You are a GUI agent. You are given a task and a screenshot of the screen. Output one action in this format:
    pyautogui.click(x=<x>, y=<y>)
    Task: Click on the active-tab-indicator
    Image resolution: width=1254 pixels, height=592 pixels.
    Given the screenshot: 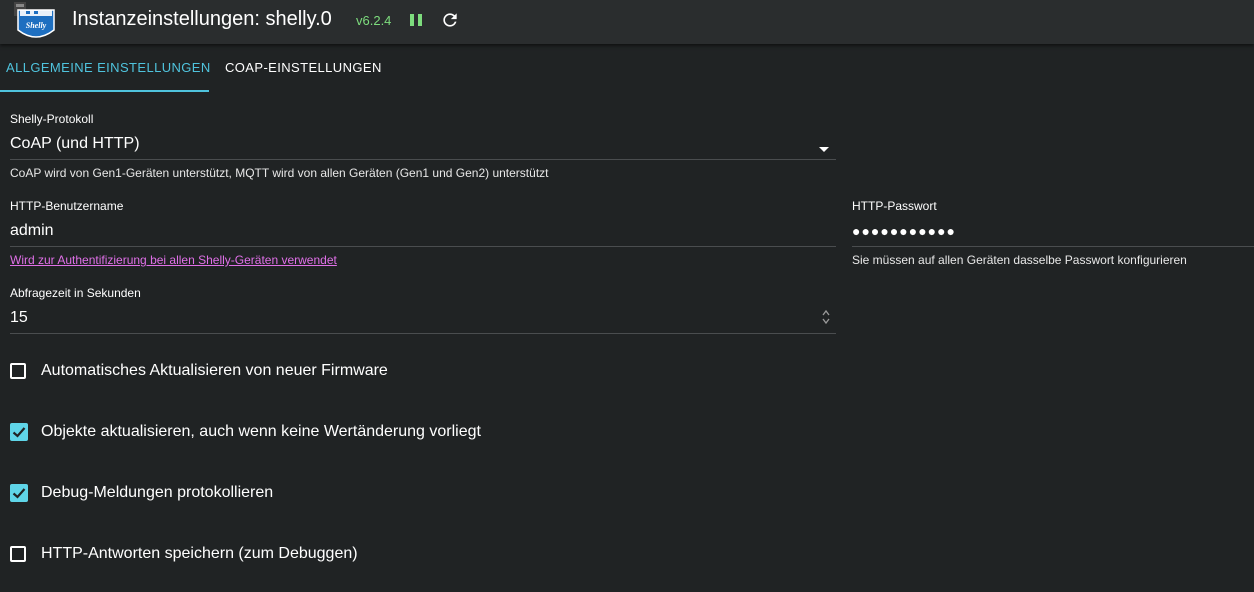 What is the action you would take?
    pyautogui.click(x=104, y=91)
    